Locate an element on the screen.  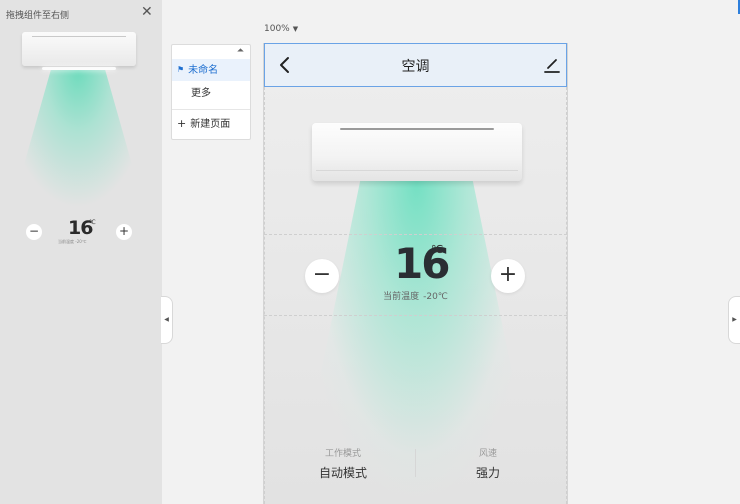
page-title: 空调 is located at coordinates (415, 67).